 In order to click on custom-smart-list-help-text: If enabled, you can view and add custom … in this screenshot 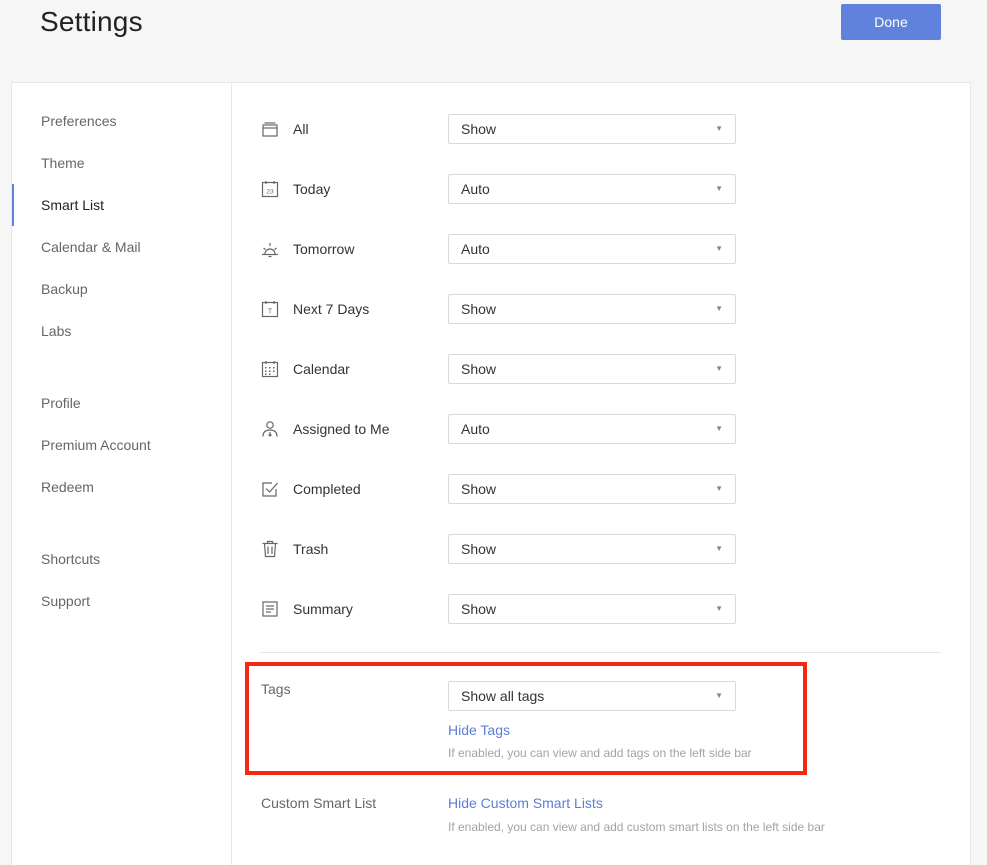, I will do `click(636, 827)`.